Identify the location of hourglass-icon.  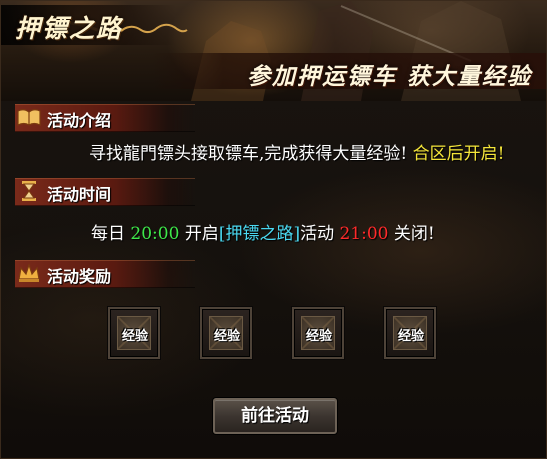
(29, 191).